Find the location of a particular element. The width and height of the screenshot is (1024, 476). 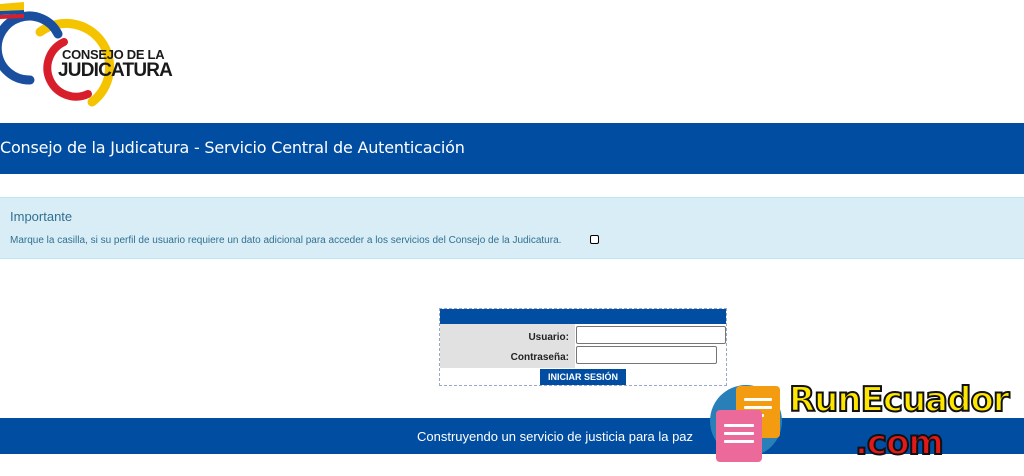

login-button: INICIAR SESIÓN is located at coordinates (583, 377).